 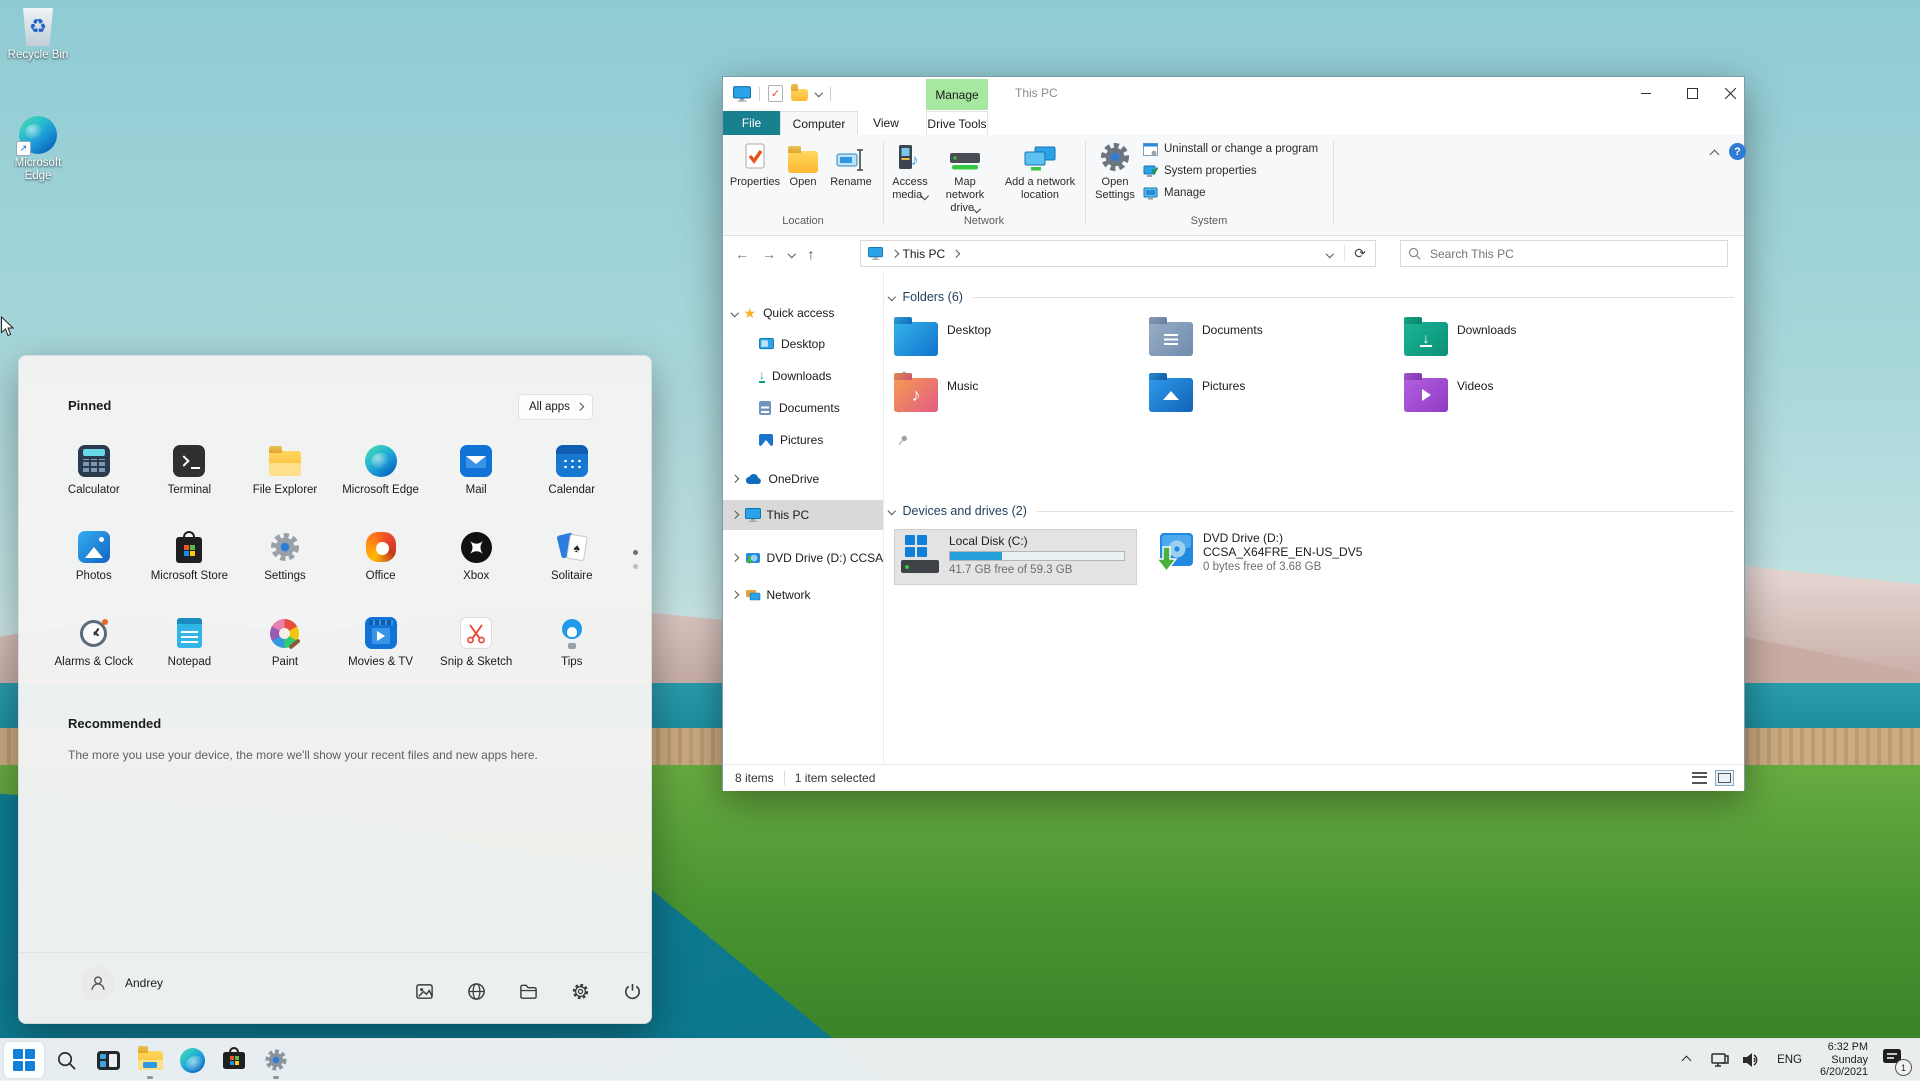 I want to click on app-terminal: Terminal, so click(x=190, y=485).